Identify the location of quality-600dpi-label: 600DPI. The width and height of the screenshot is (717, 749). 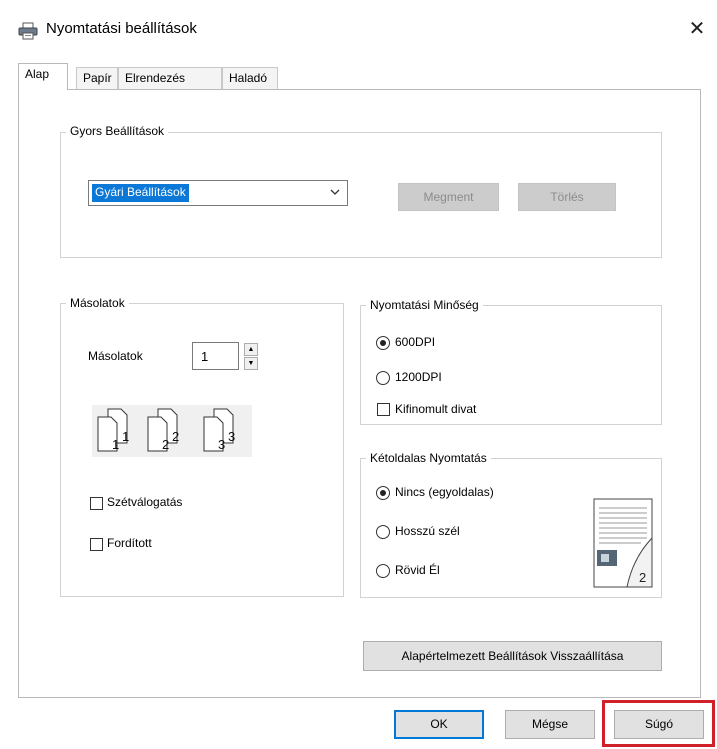
(415, 342).